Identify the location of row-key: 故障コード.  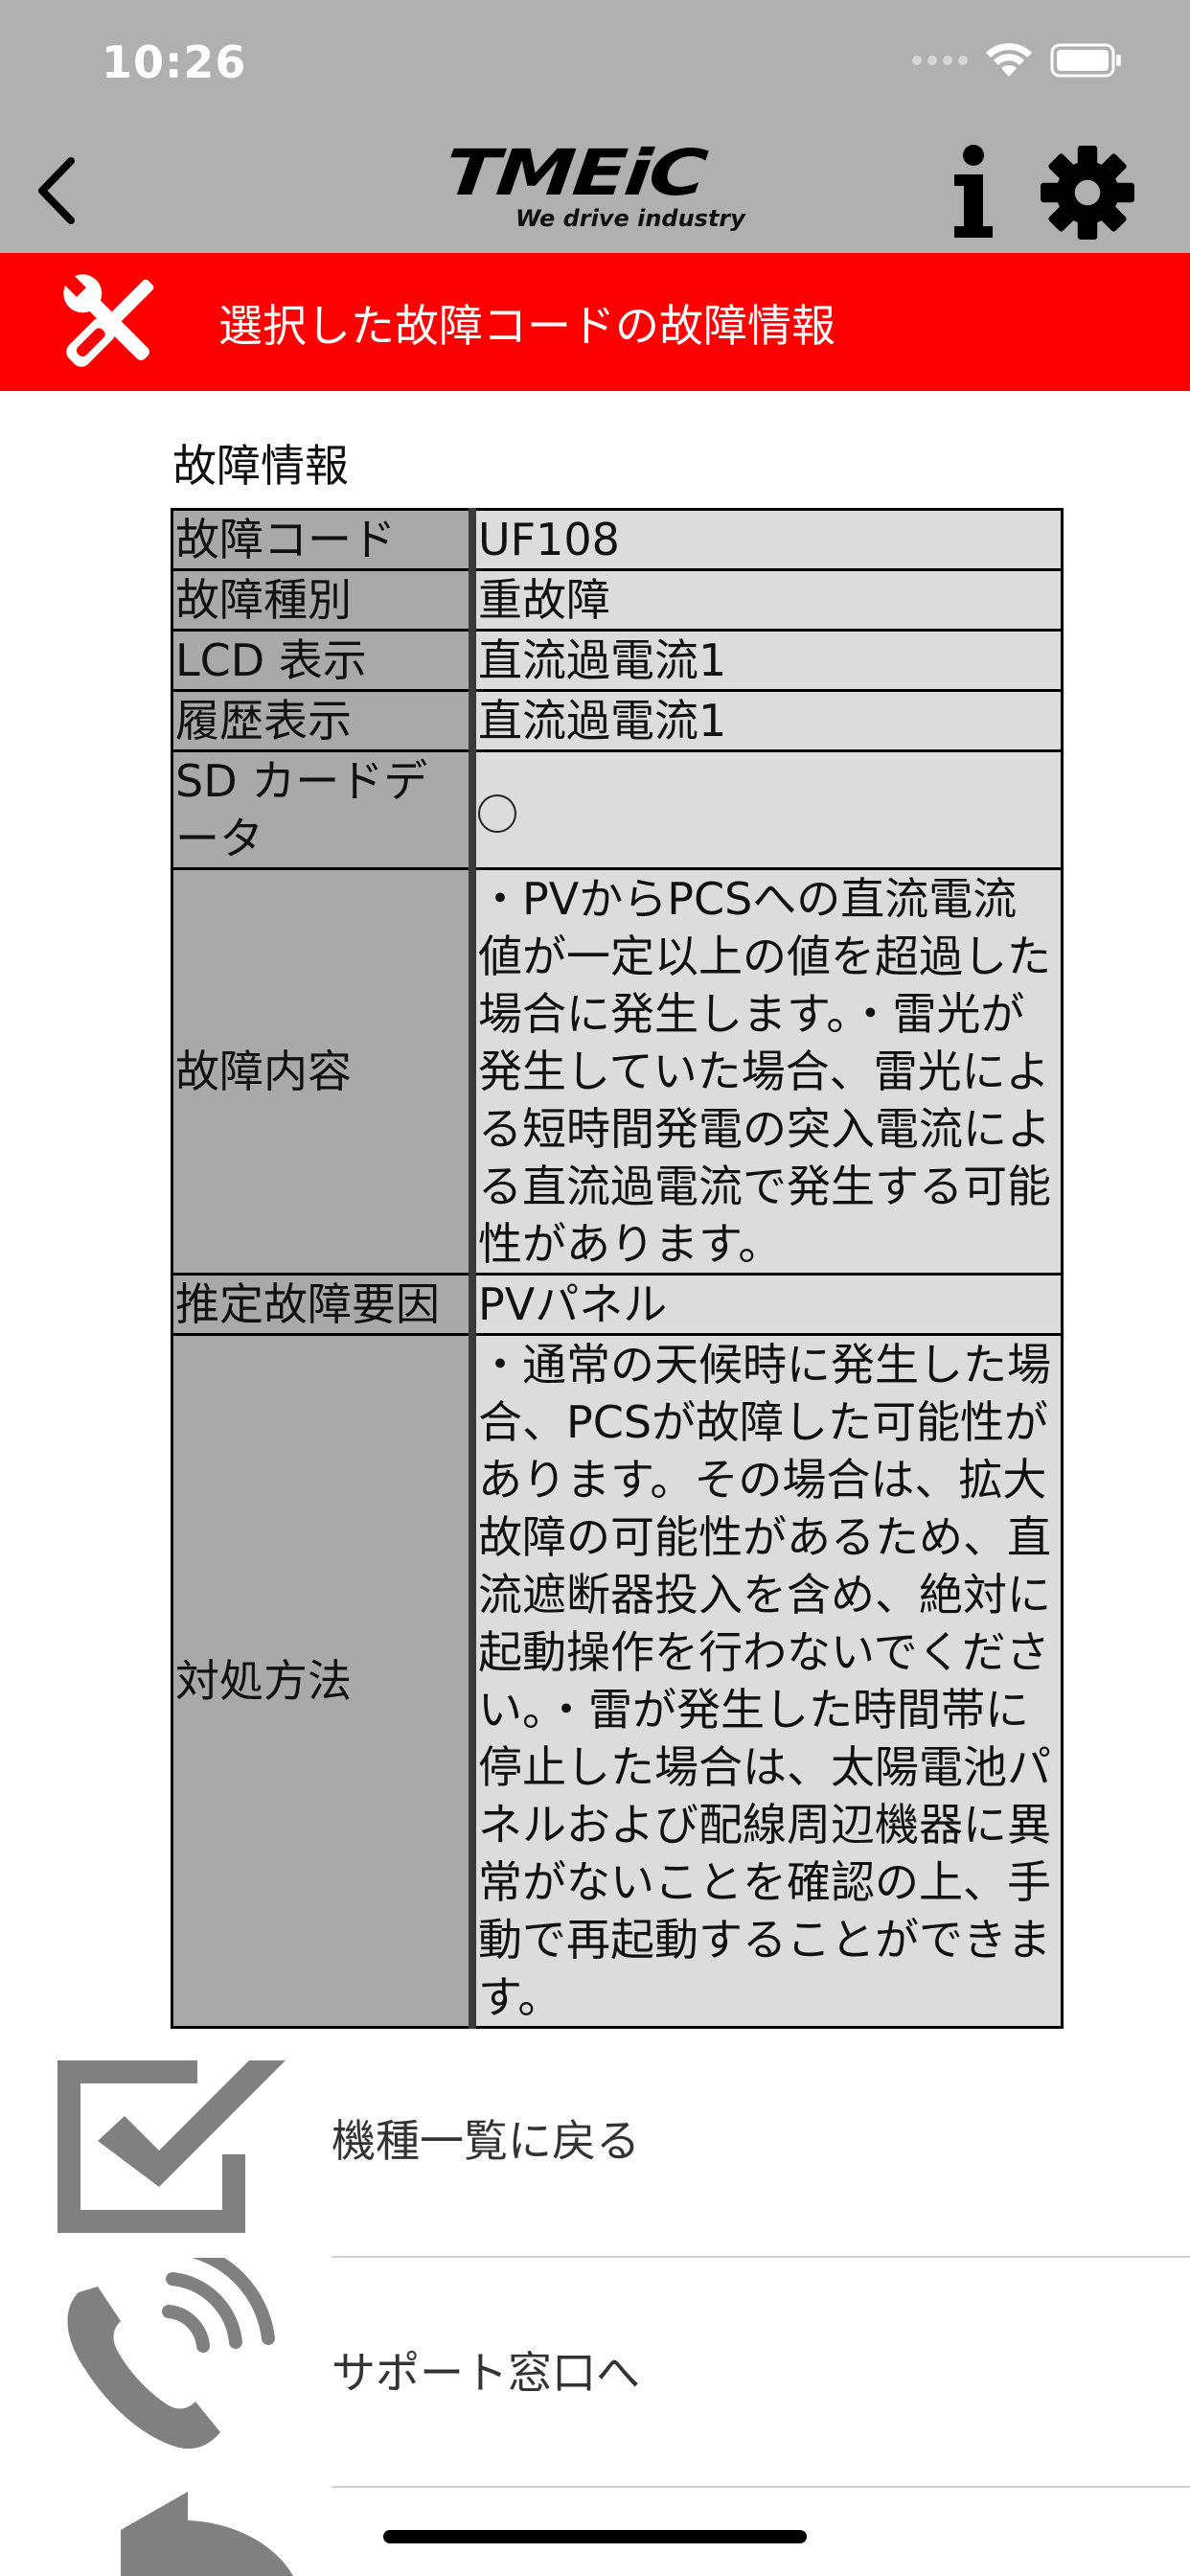
(323, 539).